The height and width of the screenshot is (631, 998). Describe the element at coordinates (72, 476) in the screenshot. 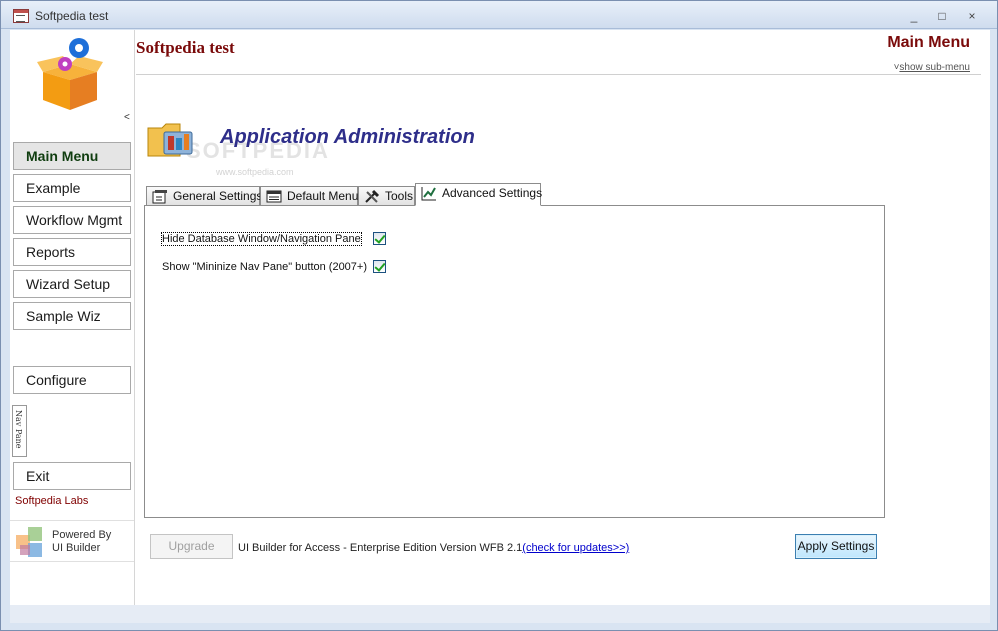

I see `nav-exit-button: Exit` at that location.